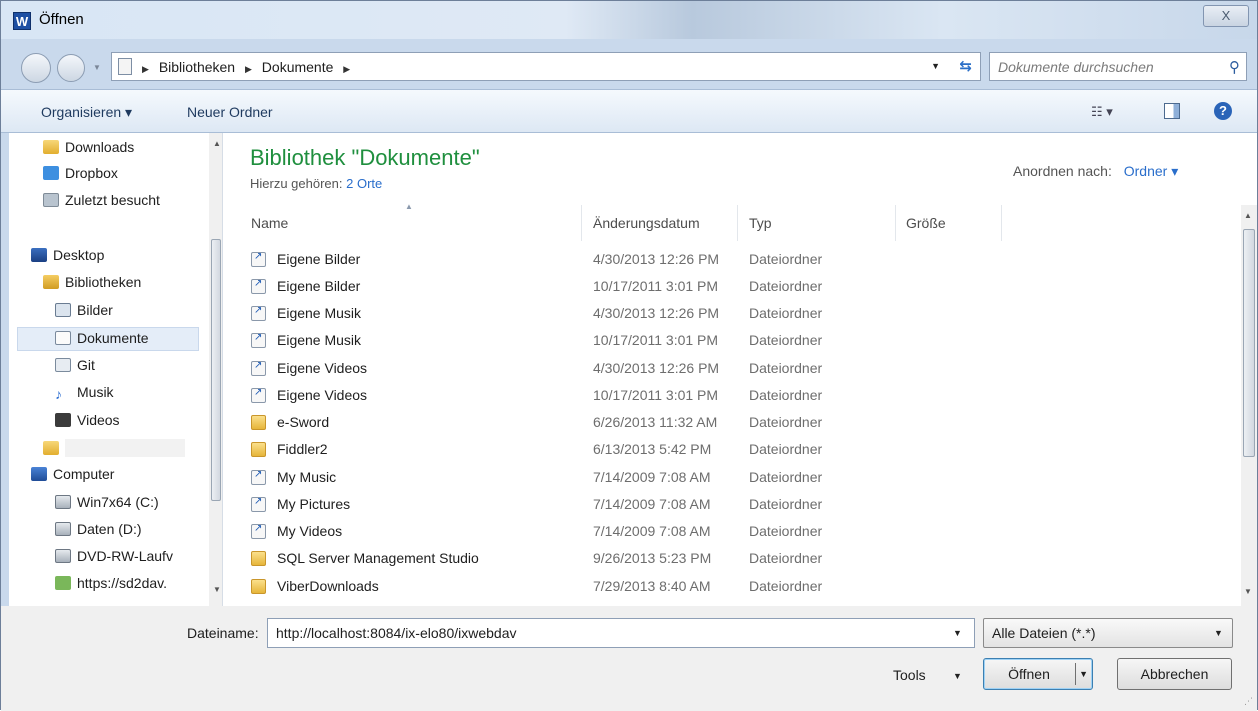 Image resolution: width=1258 pixels, height=711 pixels. Describe the element at coordinates (230, 112) in the screenshot. I see `new-folder-button: Neuer Ordner` at that location.